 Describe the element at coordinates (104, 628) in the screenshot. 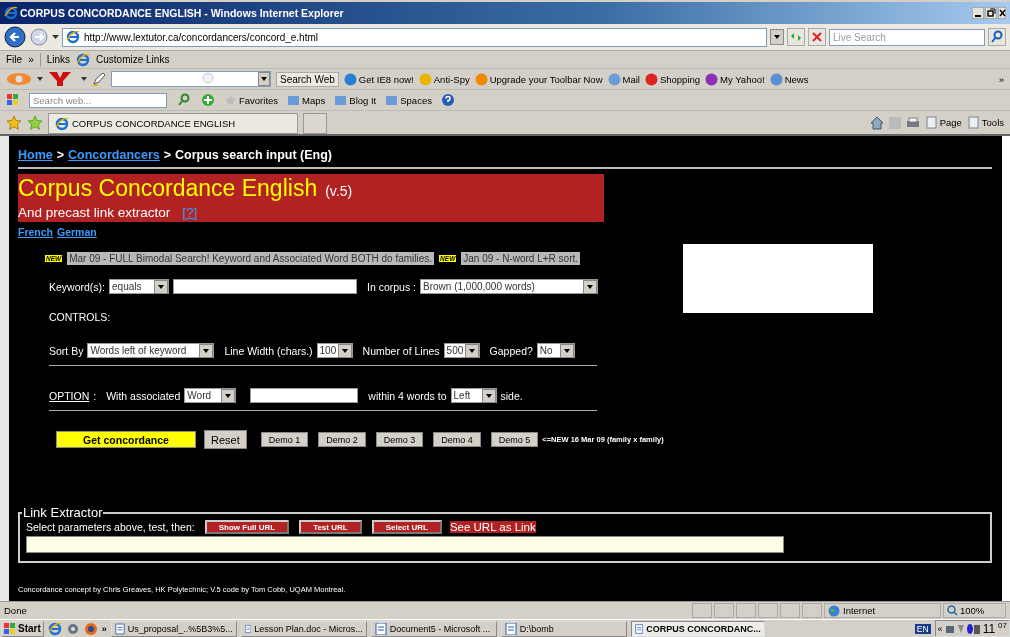

I see `quick-launch-chevron: »` at that location.